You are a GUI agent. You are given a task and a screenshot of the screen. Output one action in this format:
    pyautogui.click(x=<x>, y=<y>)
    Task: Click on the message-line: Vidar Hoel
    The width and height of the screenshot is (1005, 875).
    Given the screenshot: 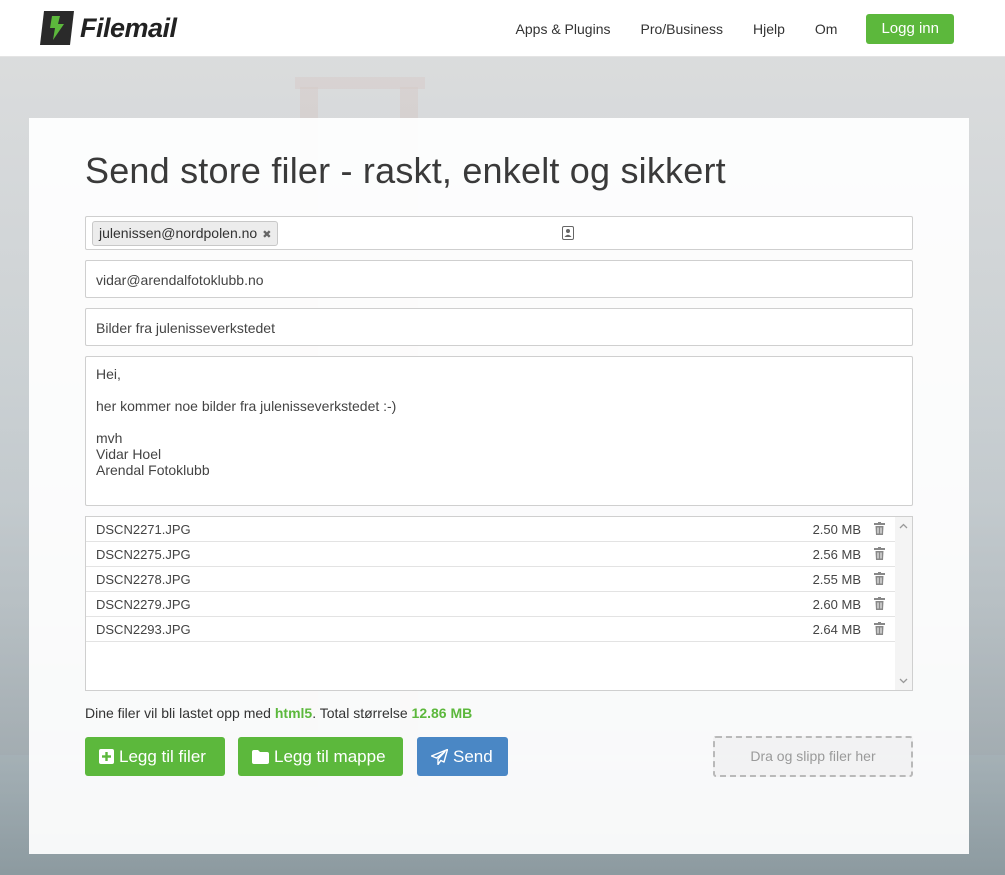 What is the action you would take?
    pyautogui.click(x=129, y=454)
    